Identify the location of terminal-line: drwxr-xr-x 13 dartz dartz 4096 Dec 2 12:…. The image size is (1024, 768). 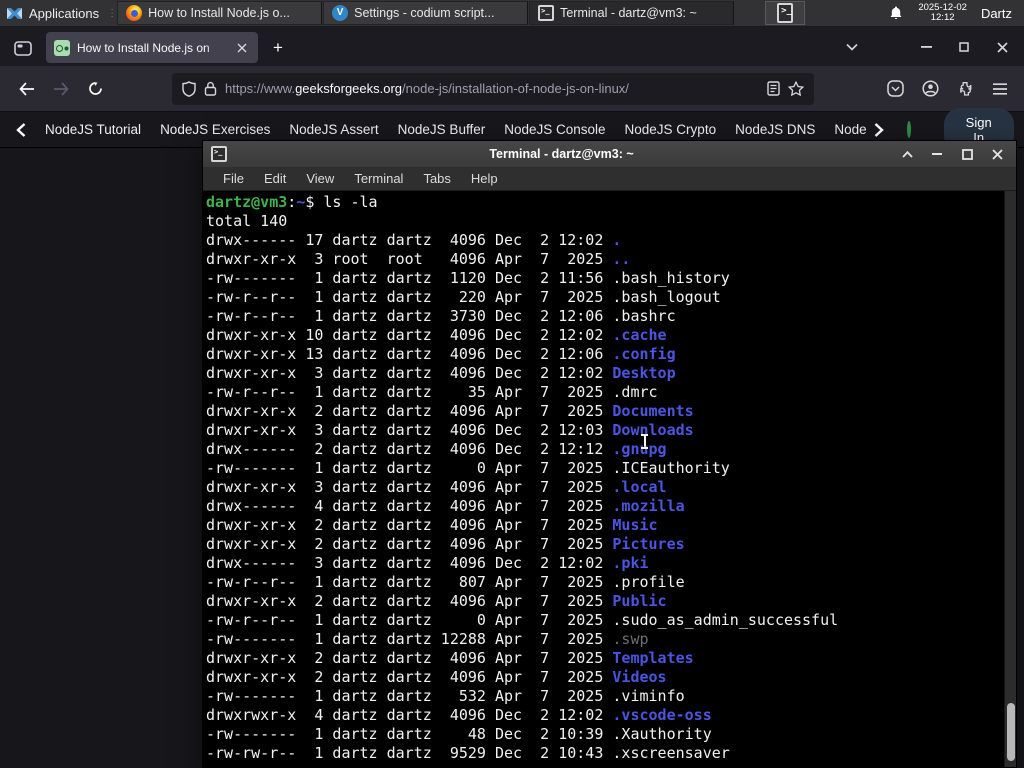
(441, 354).